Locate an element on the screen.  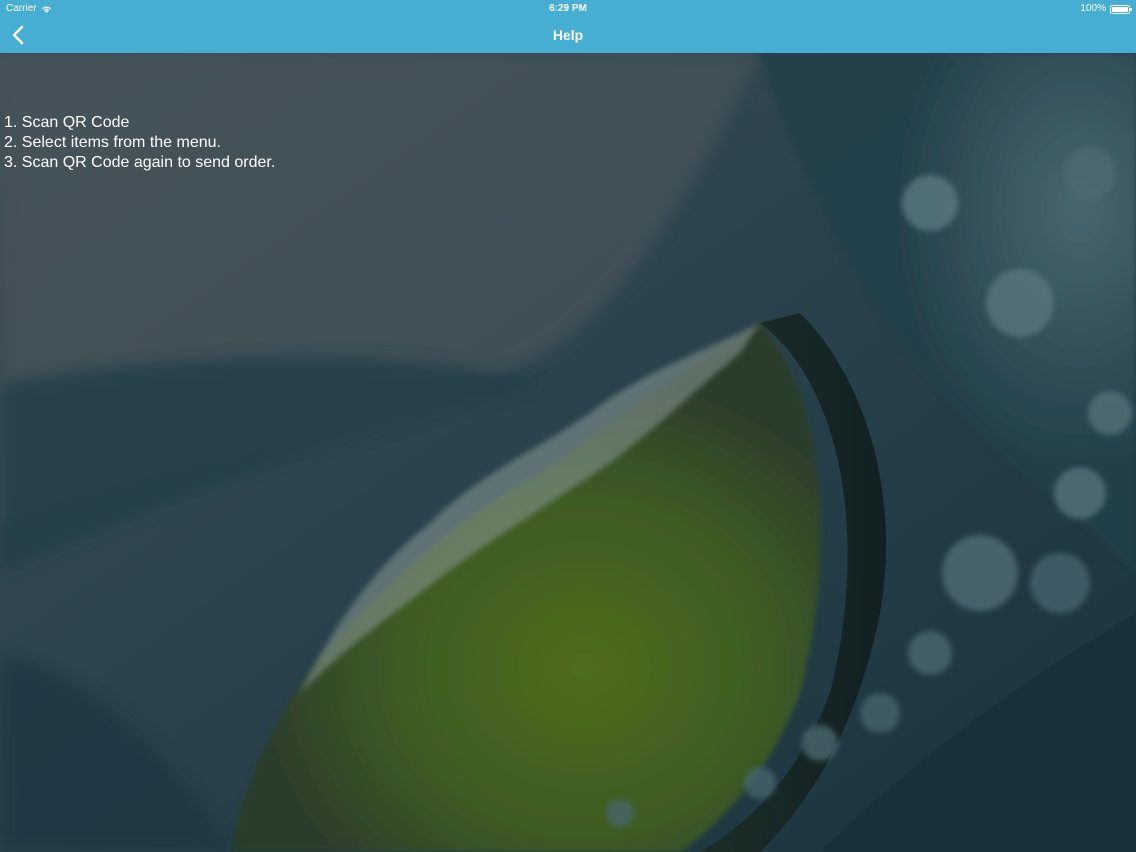
battery-indicator: 100% is located at coordinates (1106, 9).